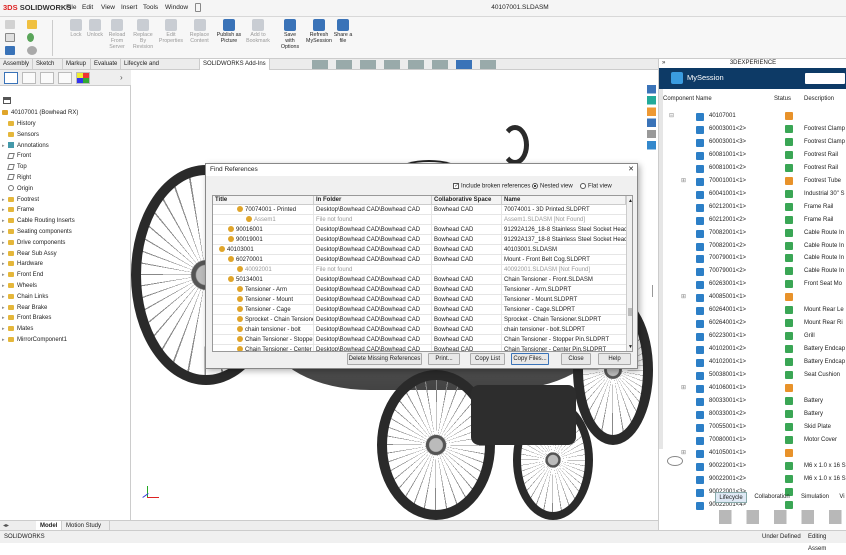 The image size is (846, 555). I want to click on col-in-folder: In Folder, so click(373, 200).